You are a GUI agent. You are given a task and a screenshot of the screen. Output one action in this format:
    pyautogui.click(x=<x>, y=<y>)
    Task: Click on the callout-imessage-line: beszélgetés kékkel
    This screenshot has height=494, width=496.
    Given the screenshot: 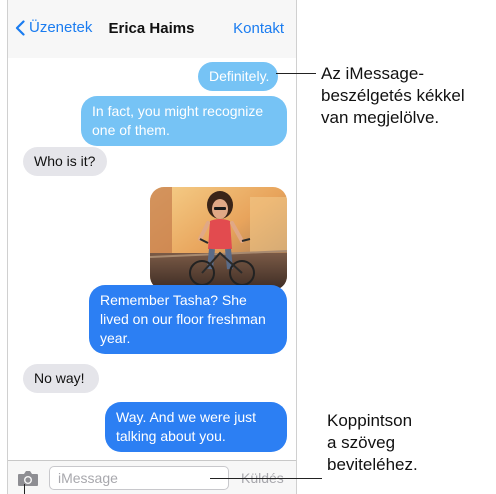 What is the action you would take?
    pyautogui.click(x=393, y=95)
    